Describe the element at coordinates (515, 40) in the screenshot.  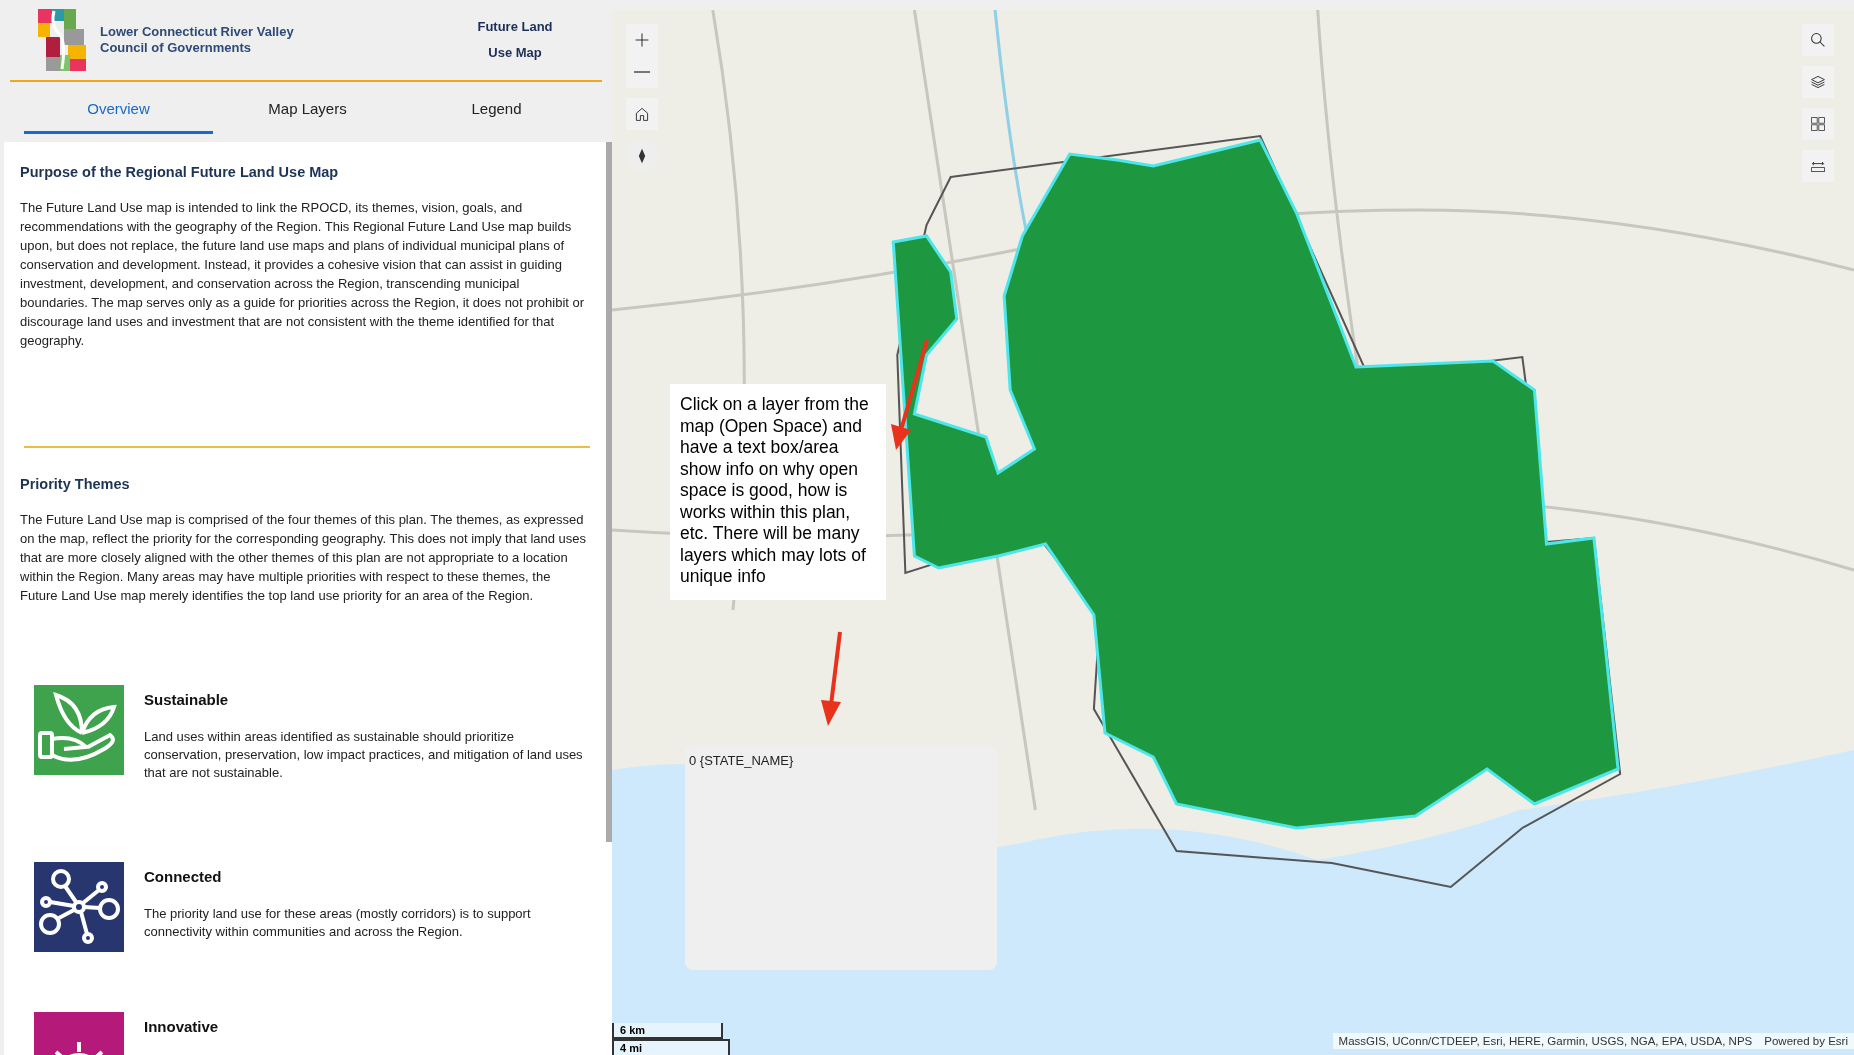
I see `app-title: Future Land Use Map` at that location.